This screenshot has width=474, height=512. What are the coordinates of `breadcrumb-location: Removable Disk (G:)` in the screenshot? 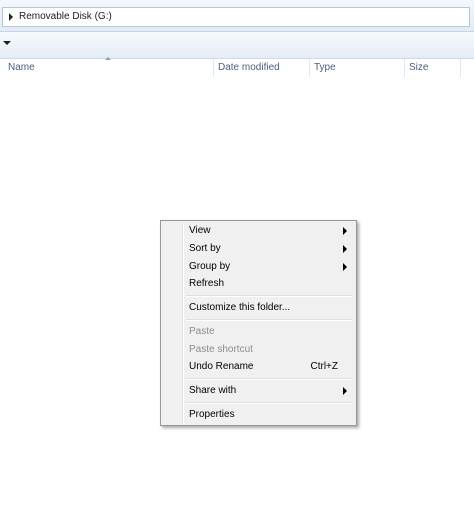 It's located at (65, 16).